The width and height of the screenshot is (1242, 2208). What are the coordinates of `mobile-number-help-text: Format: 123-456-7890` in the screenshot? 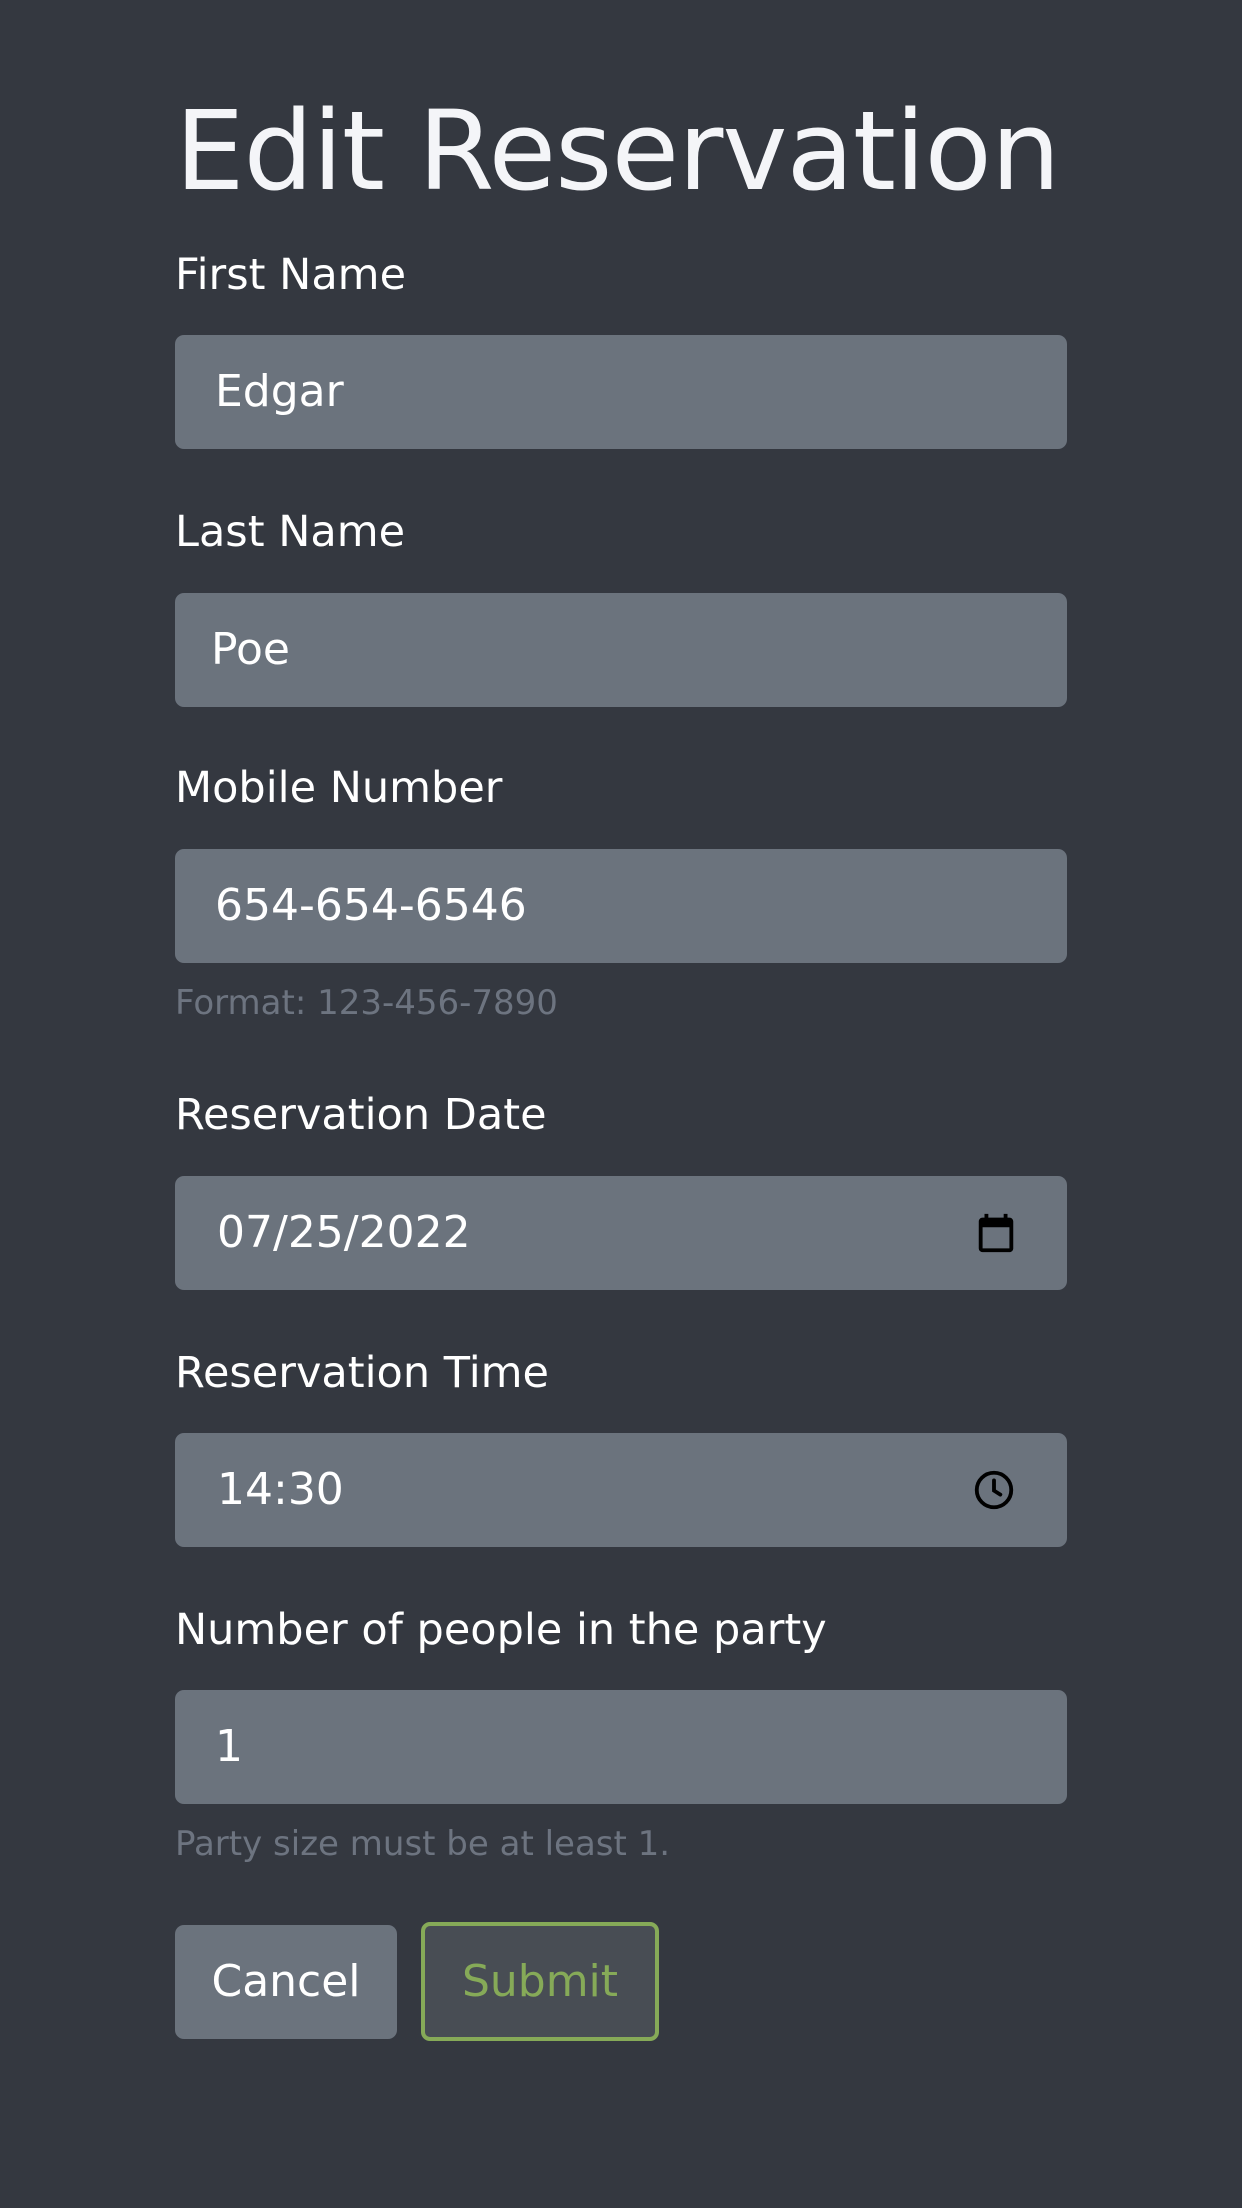 It's located at (366, 1003).